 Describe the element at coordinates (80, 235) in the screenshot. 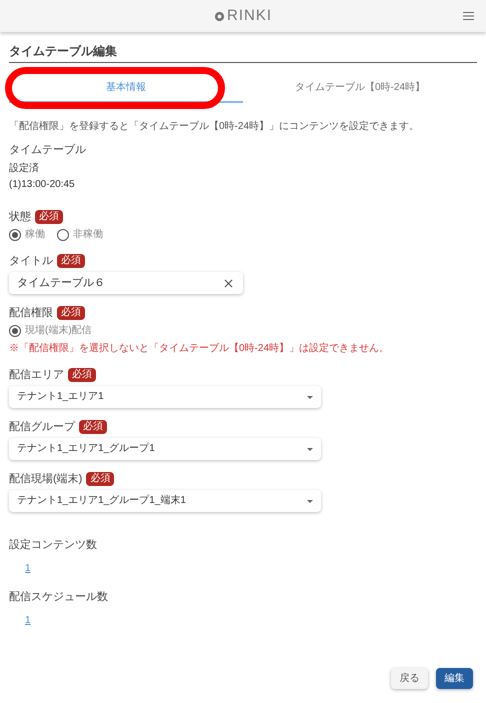

I see `radio-option: 非稼働` at that location.